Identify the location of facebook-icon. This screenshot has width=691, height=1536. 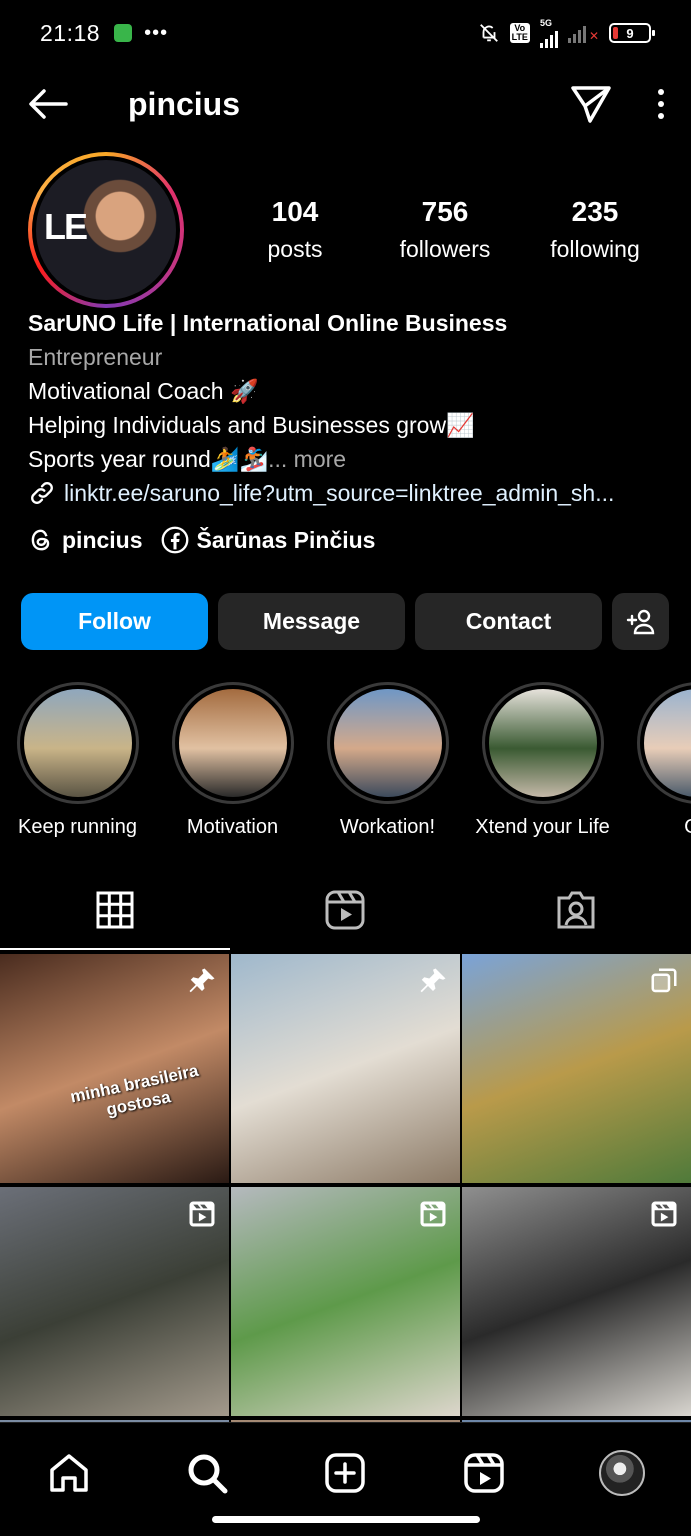
(174, 540).